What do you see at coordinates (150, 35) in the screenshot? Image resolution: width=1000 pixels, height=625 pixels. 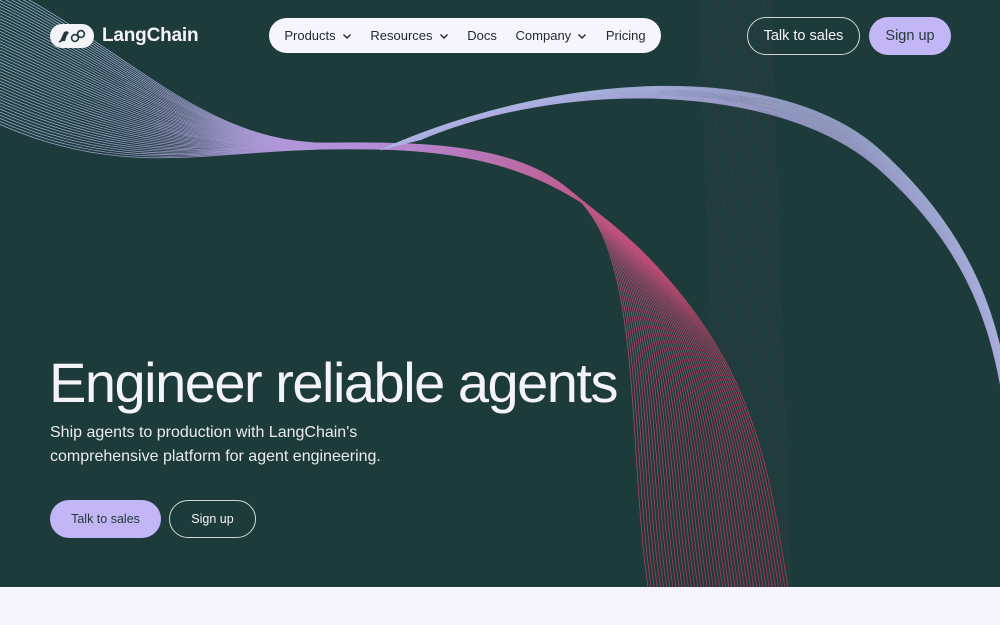 I see `brand-name: LangChain` at bounding box center [150, 35].